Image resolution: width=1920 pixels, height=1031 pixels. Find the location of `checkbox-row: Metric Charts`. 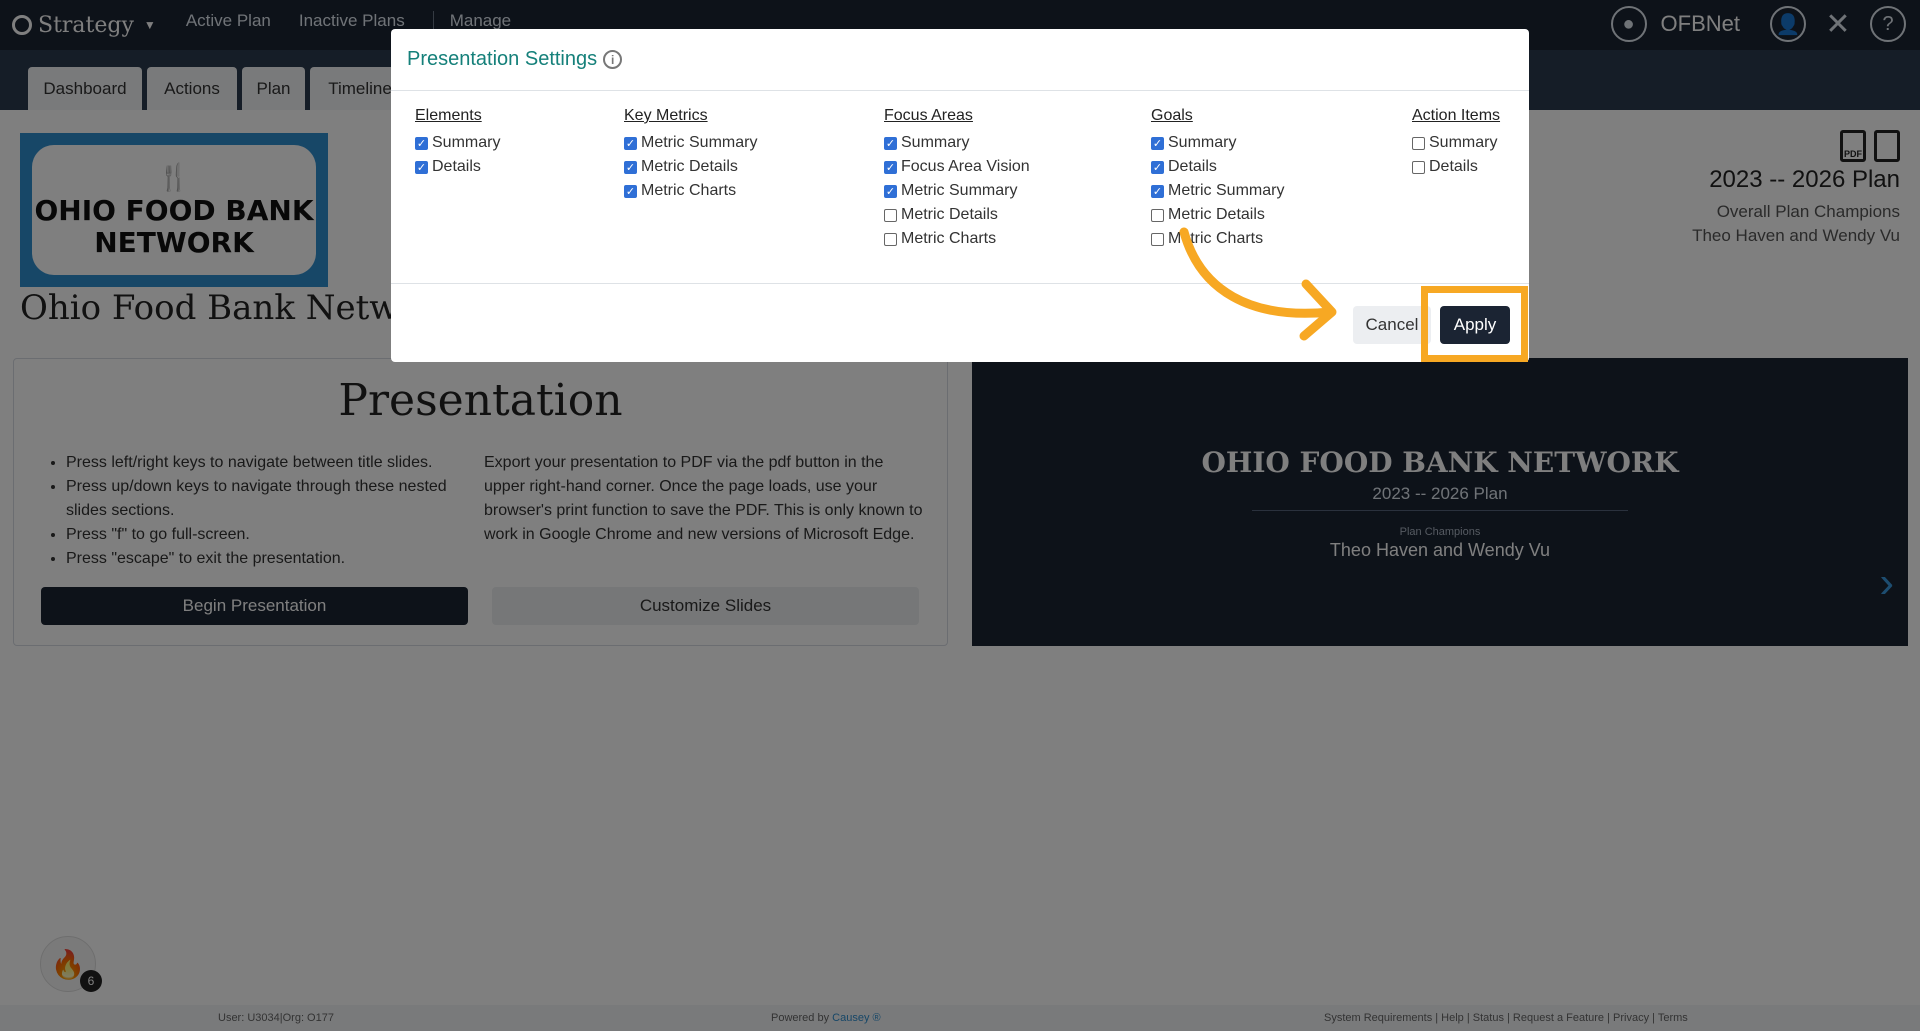

checkbox-row: Metric Charts is located at coordinates (957, 239).